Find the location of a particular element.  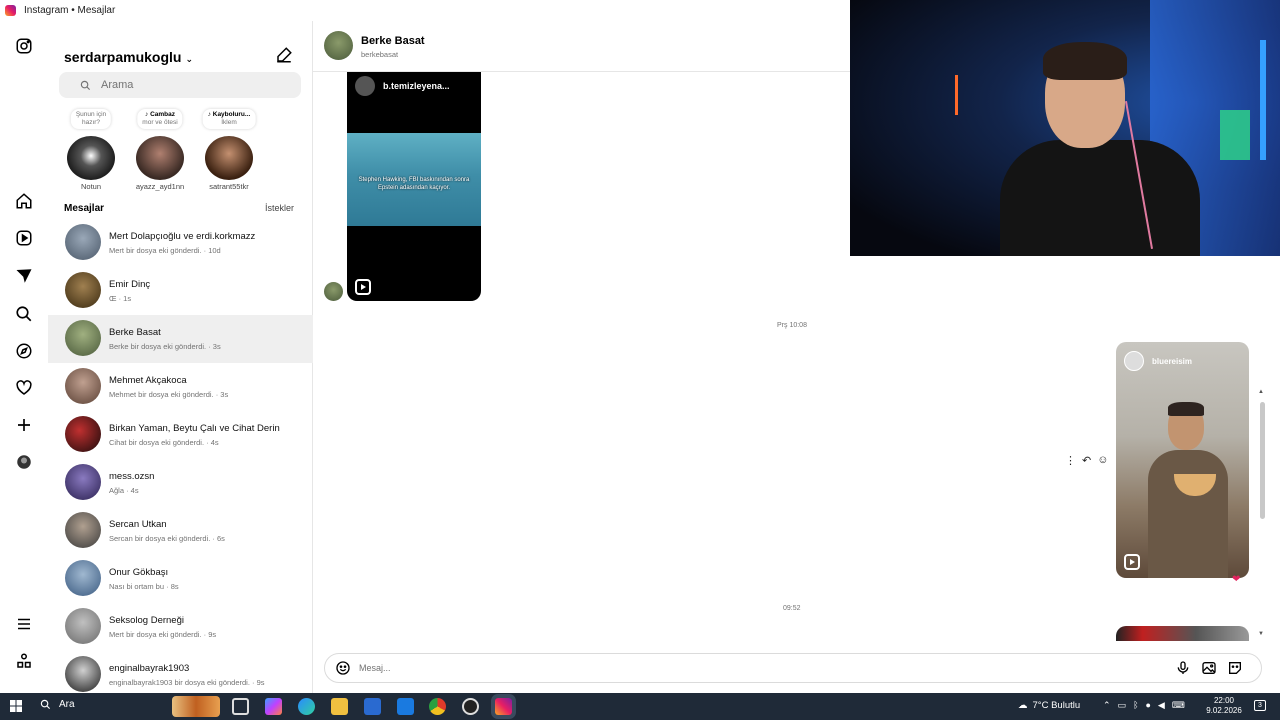

notifications-heart-icon is located at coordinates (24, 388).